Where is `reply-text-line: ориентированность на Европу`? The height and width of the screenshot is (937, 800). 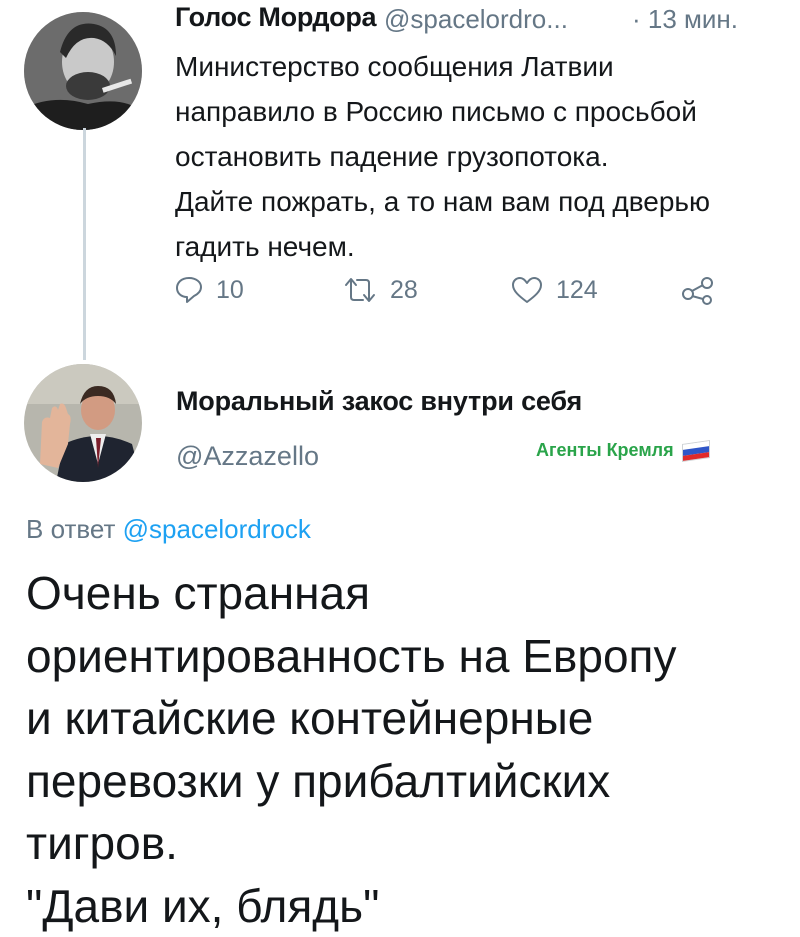
reply-text-line: ориентированность на Европу is located at coordinates (413, 656).